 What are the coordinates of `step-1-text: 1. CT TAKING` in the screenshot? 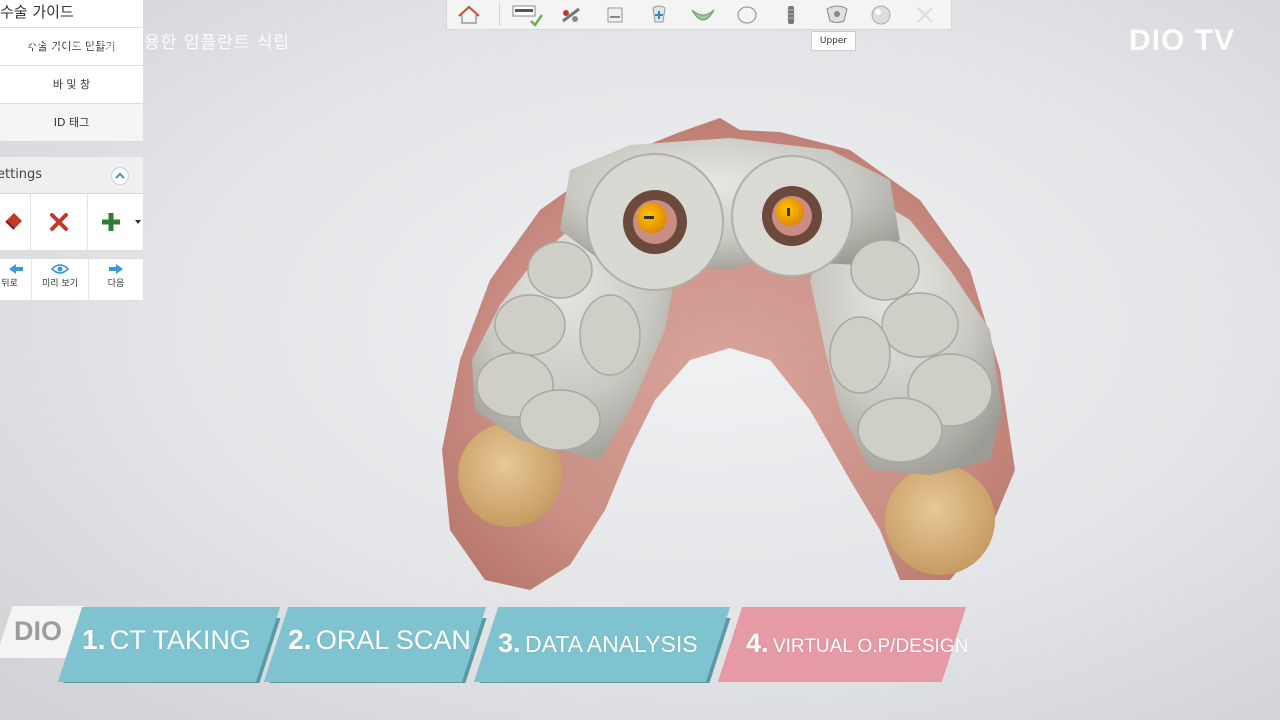 It's located at (166, 639).